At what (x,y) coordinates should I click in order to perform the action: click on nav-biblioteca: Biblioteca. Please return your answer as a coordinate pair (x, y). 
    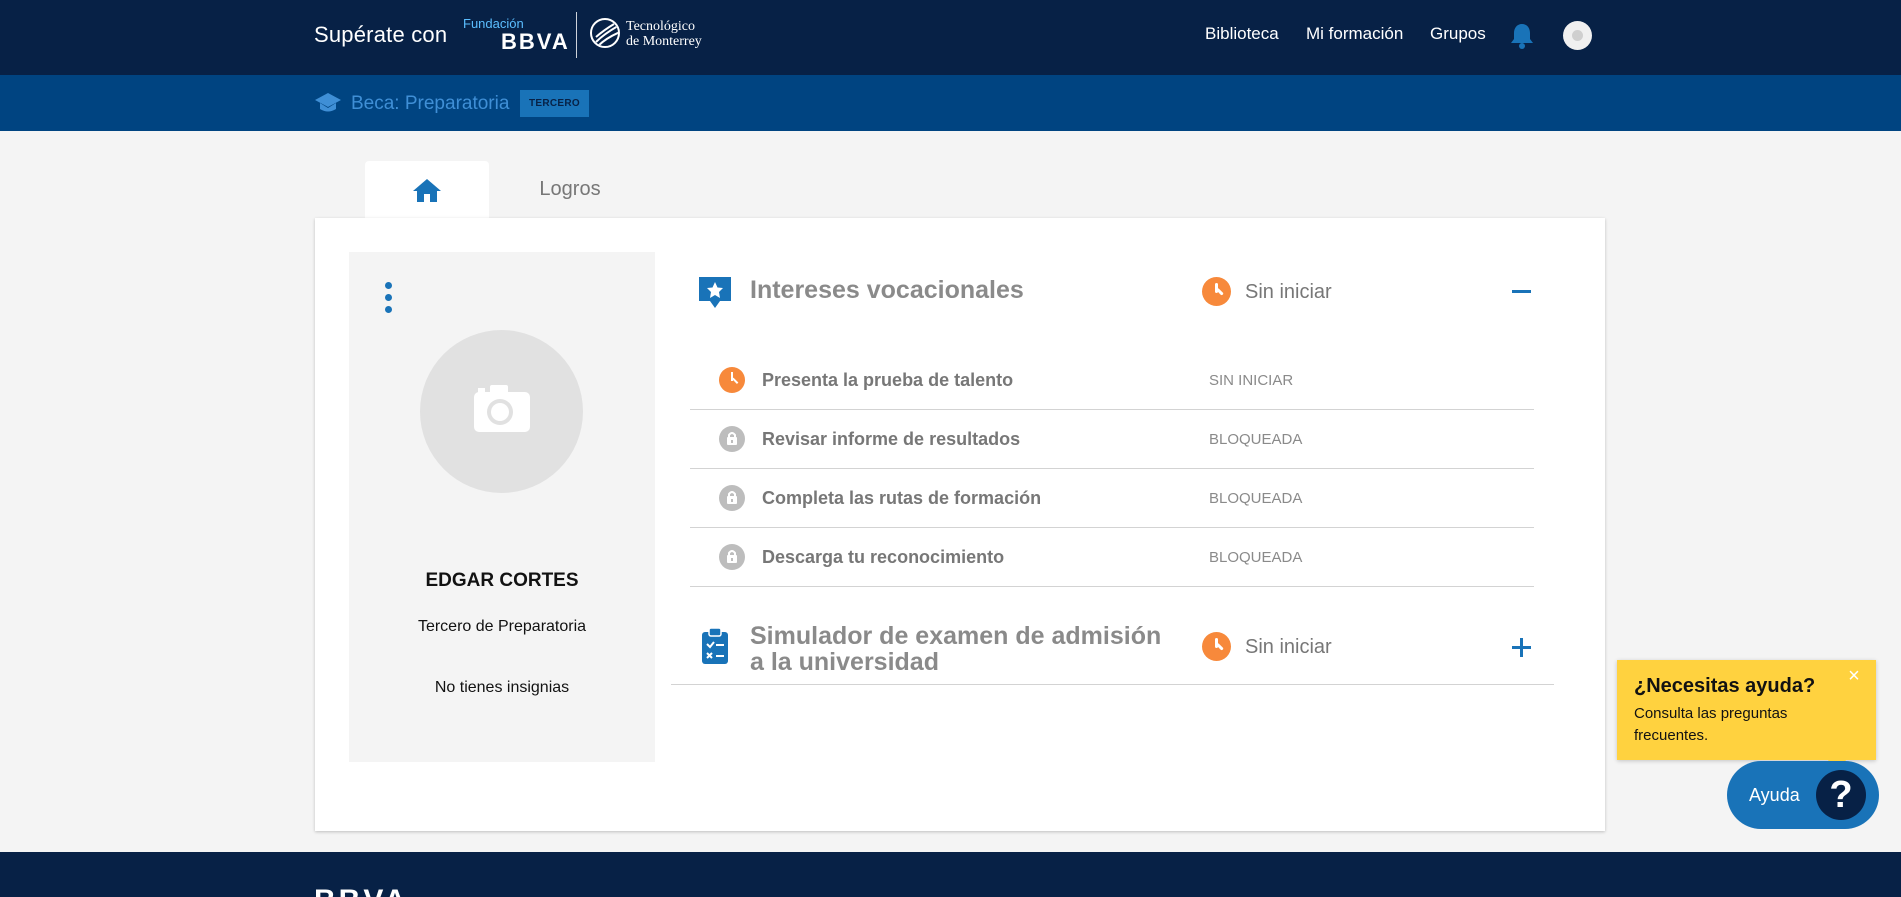
    Looking at the image, I should click on (1242, 34).